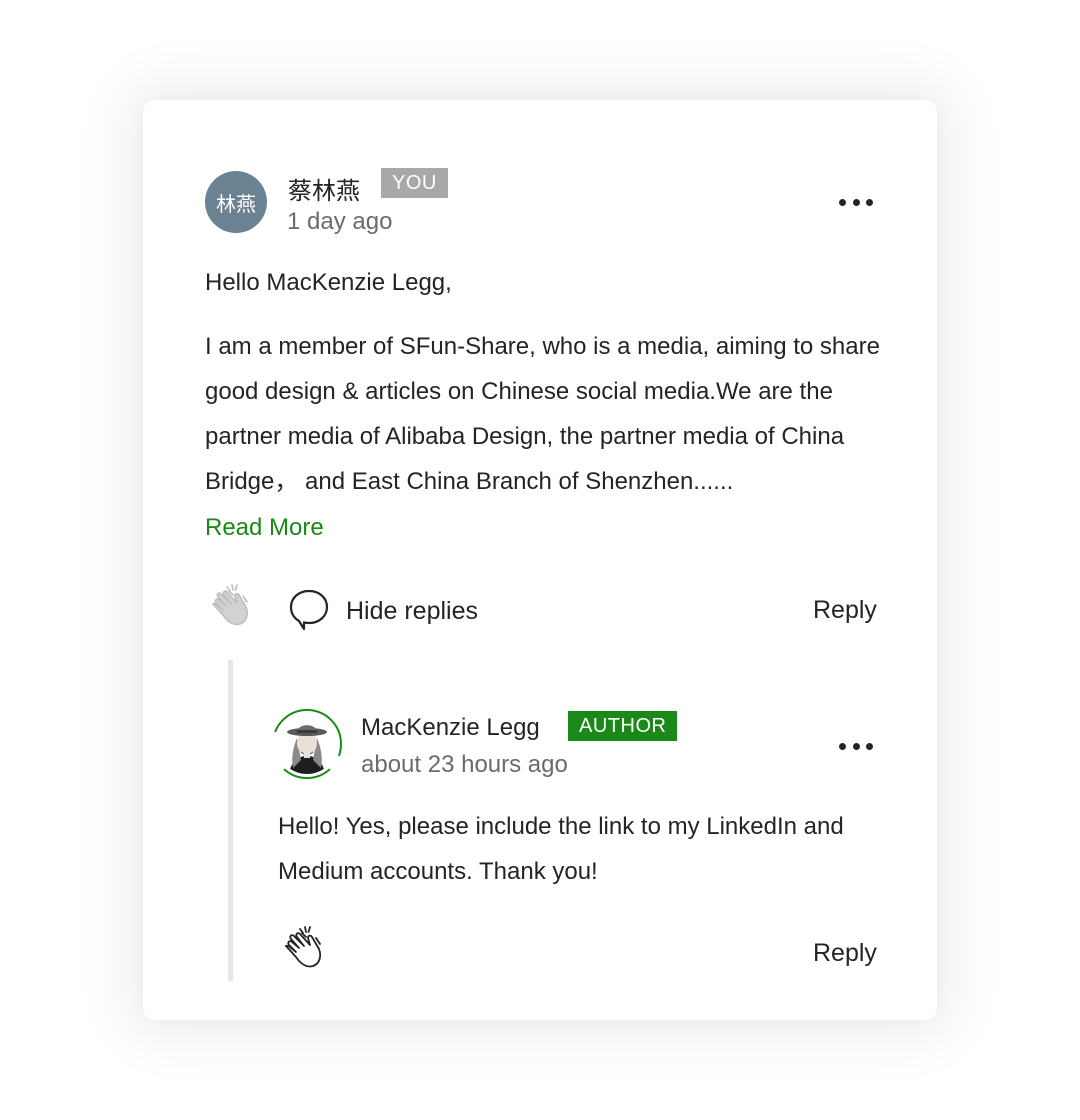 The height and width of the screenshot is (1120, 1080). I want to click on reply-more-options-icon, so click(856, 746).